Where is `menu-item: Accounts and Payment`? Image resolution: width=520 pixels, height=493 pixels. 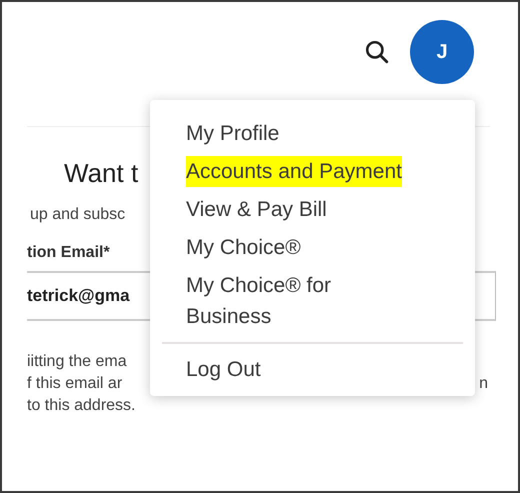
menu-item: Accounts and Payment is located at coordinates (294, 171).